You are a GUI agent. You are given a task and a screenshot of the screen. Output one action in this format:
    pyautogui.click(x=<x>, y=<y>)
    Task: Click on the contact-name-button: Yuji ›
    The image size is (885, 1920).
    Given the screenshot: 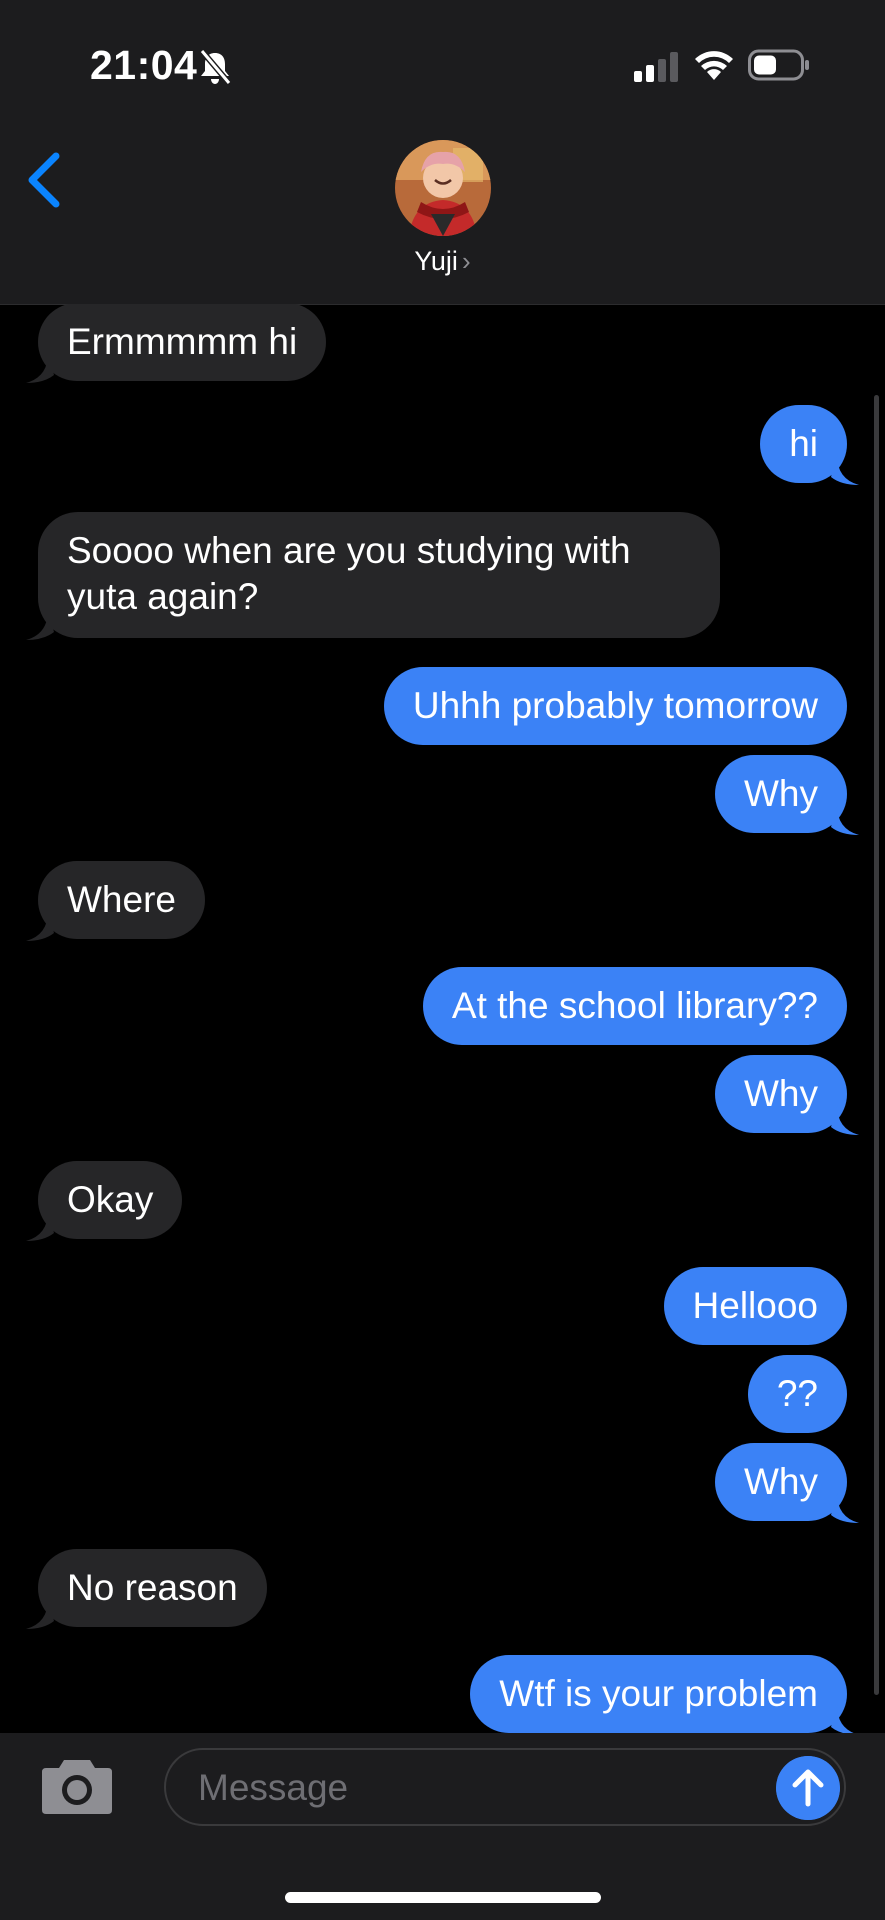 What is the action you would take?
    pyautogui.click(x=442, y=261)
    